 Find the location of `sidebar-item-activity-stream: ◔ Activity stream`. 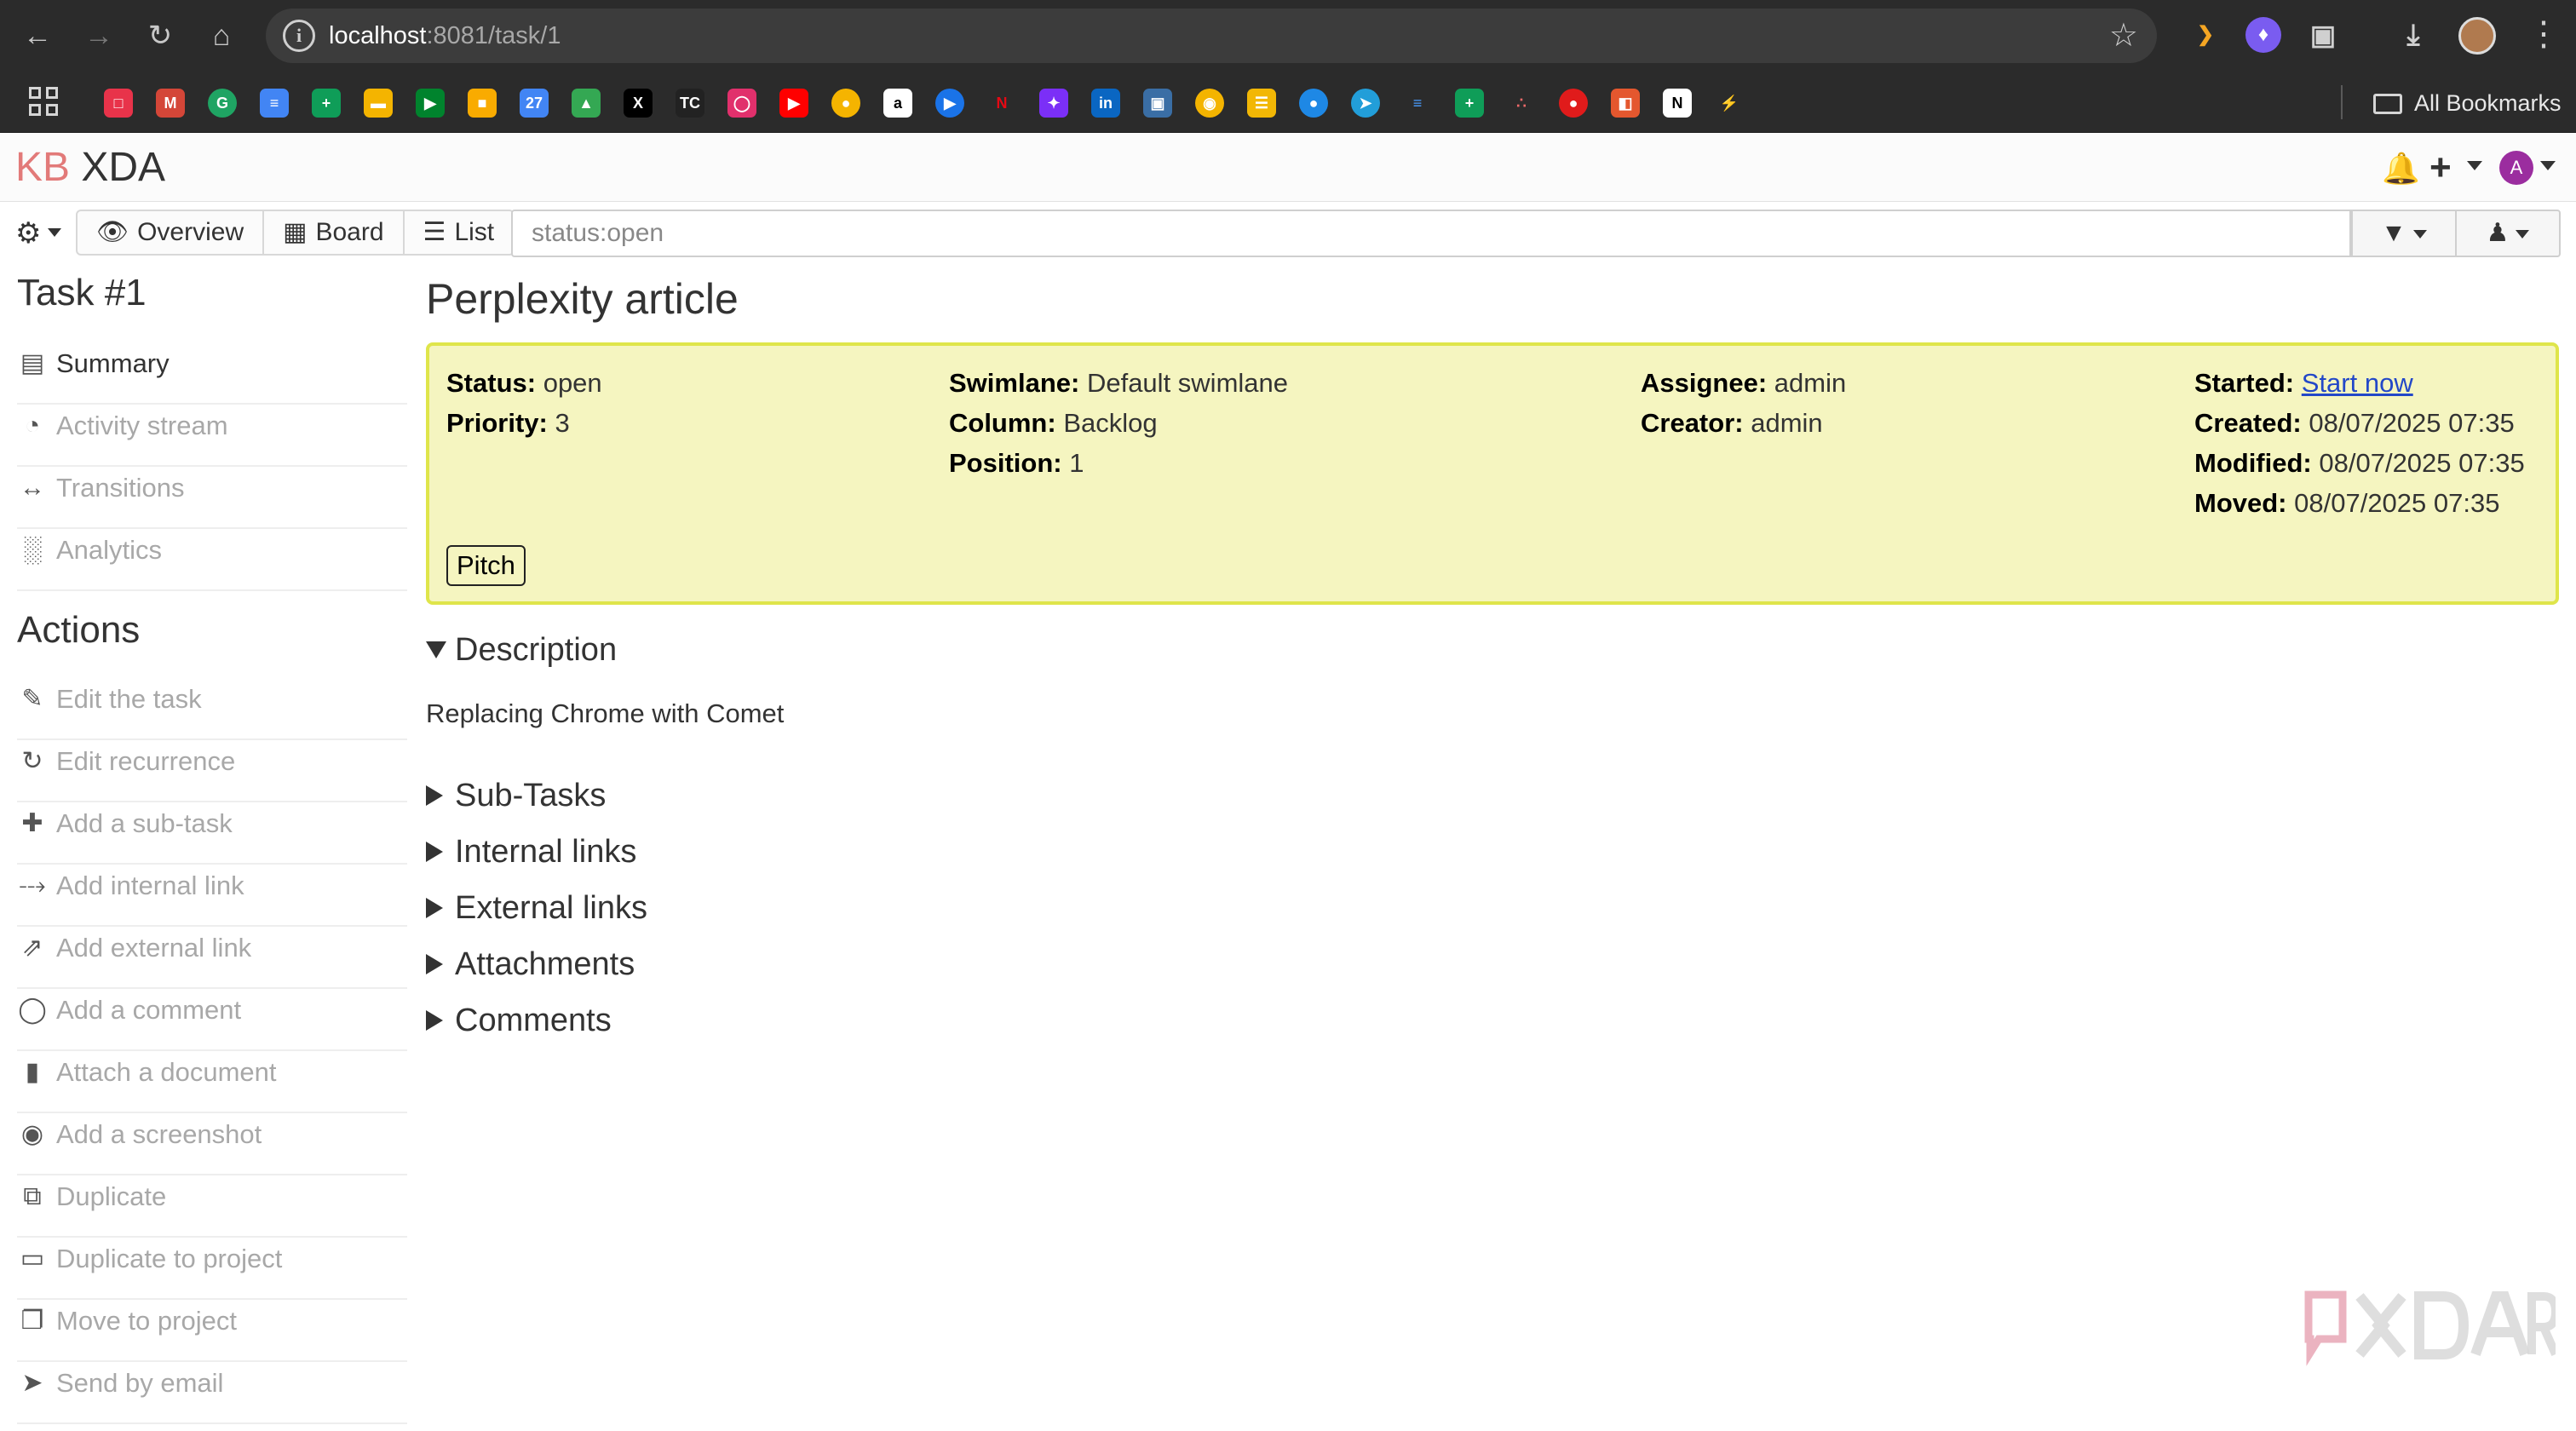

sidebar-item-activity-stream: ◔ Activity stream is located at coordinates (212, 436).